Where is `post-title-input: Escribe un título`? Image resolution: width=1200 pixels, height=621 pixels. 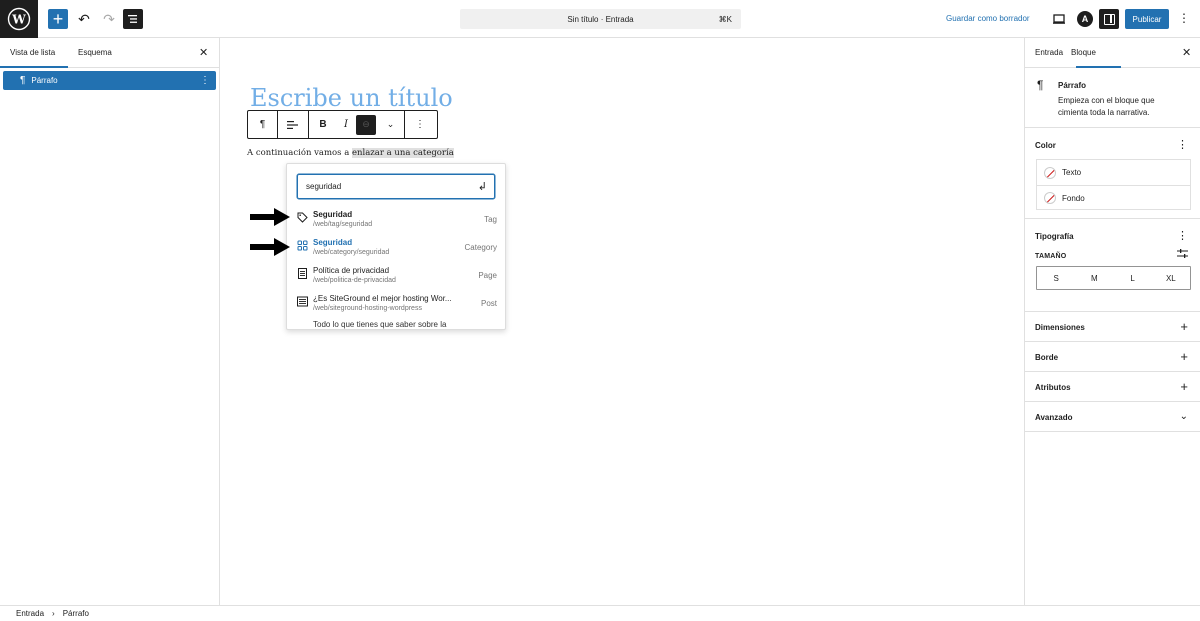
post-title-input: Escribe un título is located at coordinates (351, 98).